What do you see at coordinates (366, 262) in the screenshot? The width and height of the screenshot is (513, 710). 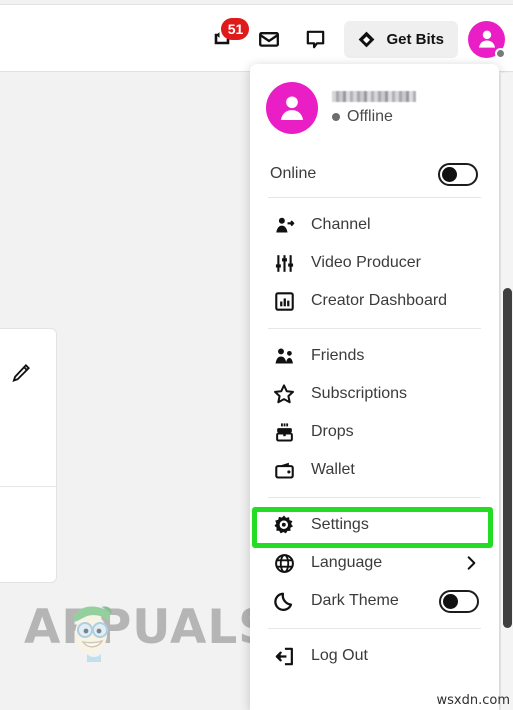 I see `menu-item-label: Video Producer` at bounding box center [366, 262].